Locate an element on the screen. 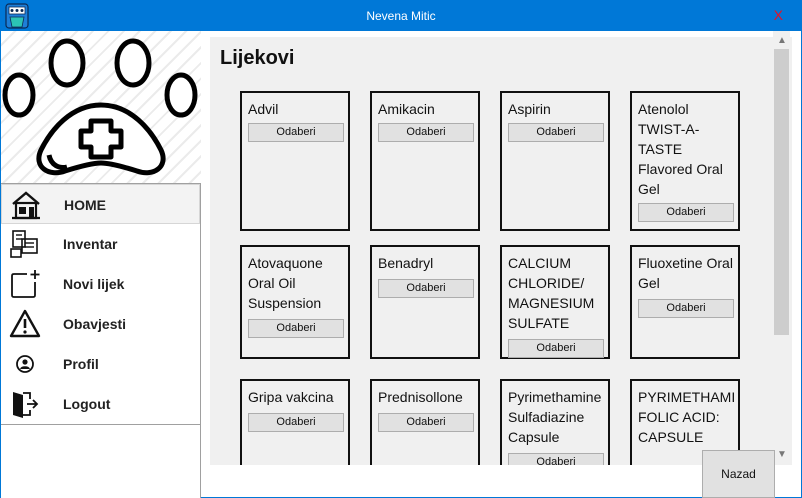 Image resolution: width=802 pixels, height=498 pixels. medicine-card: Atovaquone Oral Oil Suspension Odaberi is located at coordinates (295, 302).